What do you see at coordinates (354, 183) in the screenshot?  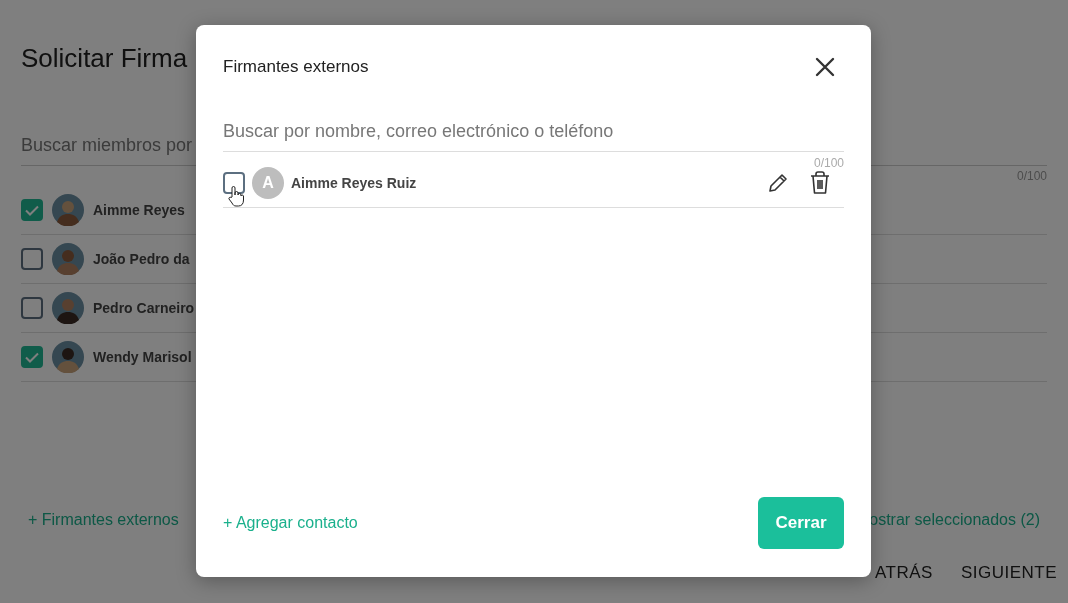 I see `contact-name: Aimme Reyes Ruiz` at bounding box center [354, 183].